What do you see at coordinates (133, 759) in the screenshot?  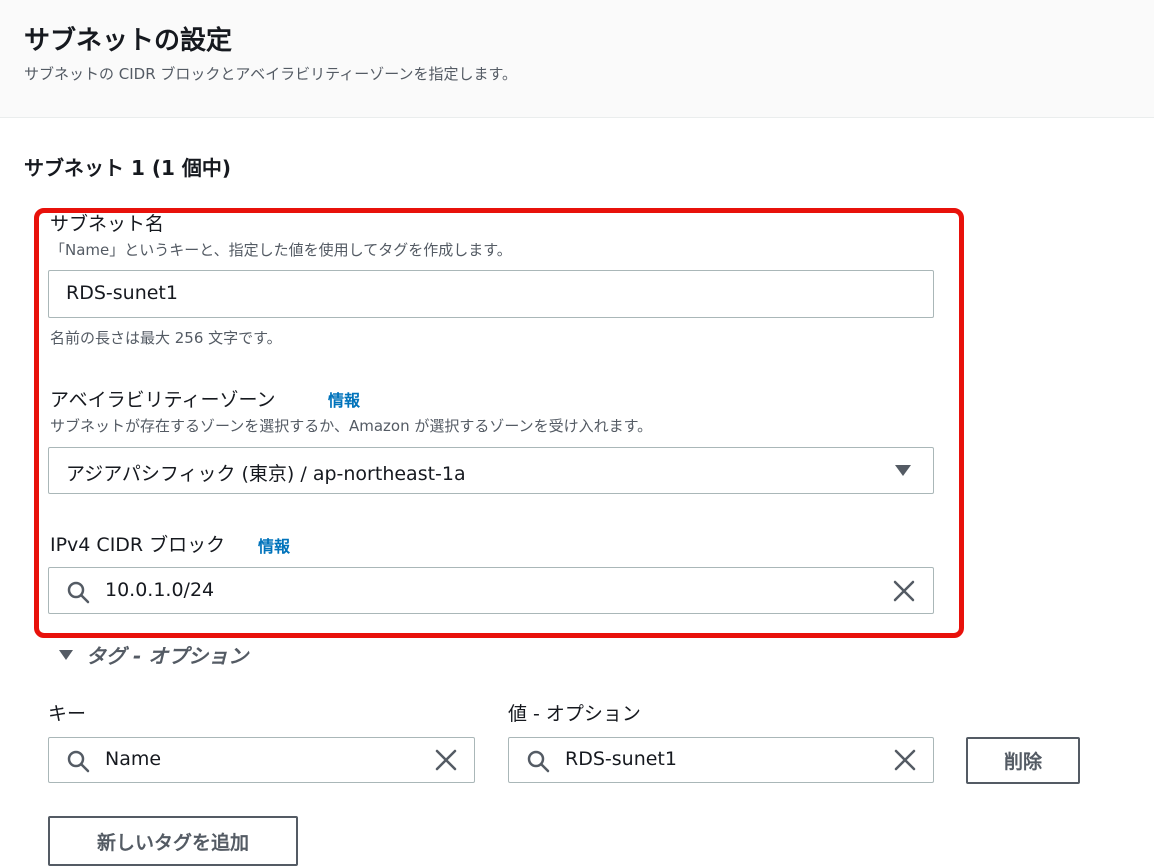 I see `tag-key-value: Name` at bounding box center [133, 759].